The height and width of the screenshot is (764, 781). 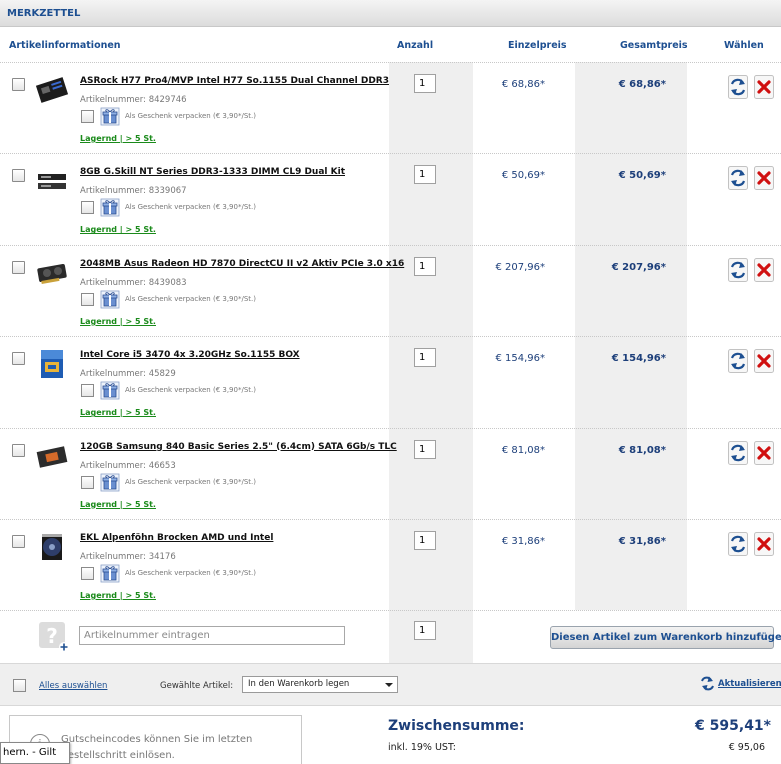 I want to click on vat-value: € 95,06, so click(x=746, y=747).